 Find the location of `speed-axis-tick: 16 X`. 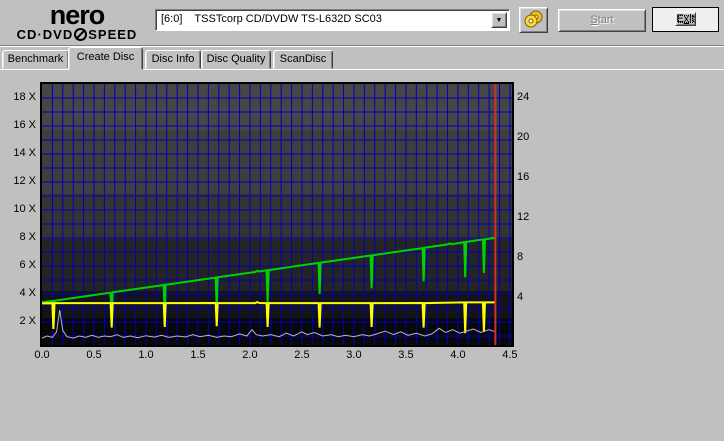

speed-axis-tick: 16 X is located at coordinates (24, 125).